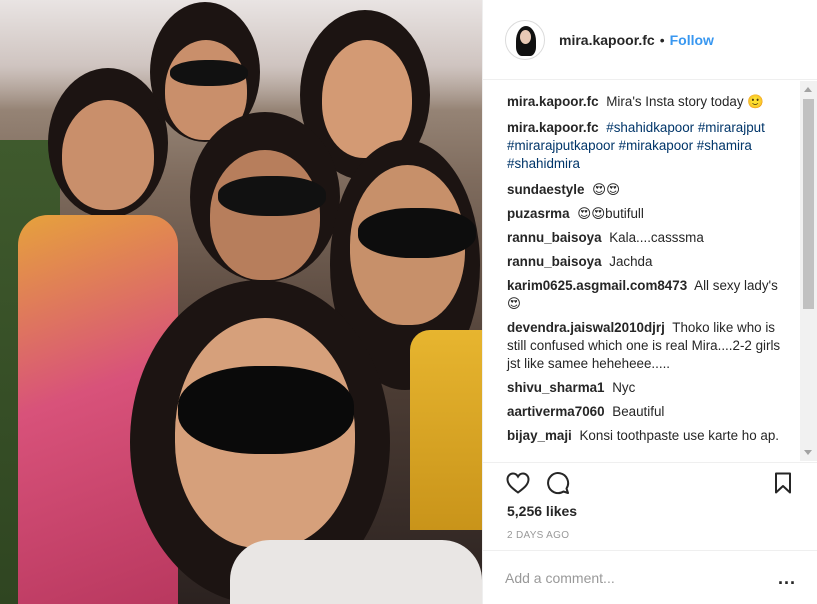 The image size is (817, 604). Describe the element at coordinates (685, 101) in the screenshot. I see `comment-text: Mira's Insta story today 🙂` at that location.